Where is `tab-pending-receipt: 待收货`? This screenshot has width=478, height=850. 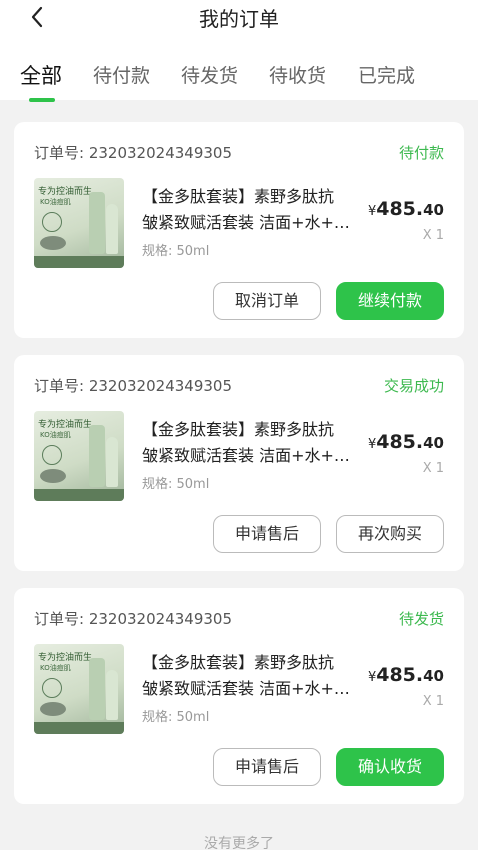
tab-pending-receipt: 待收货 is located at coordinates (297, 76).